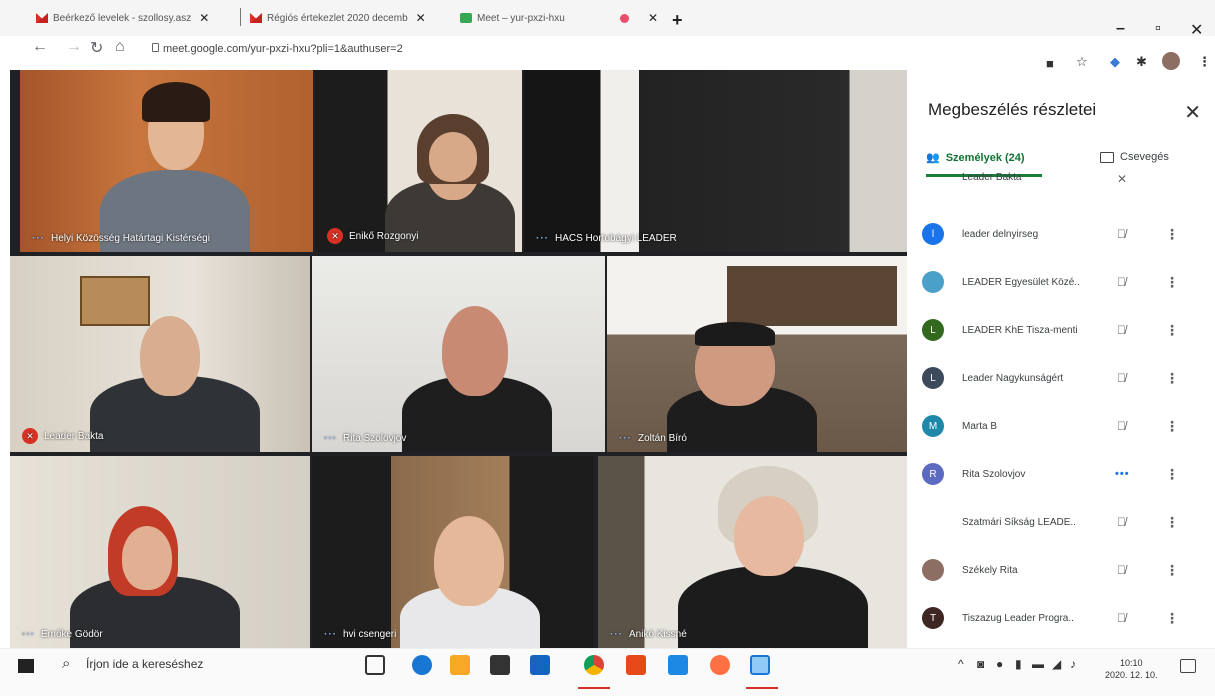 Image resolution: width=1215 pixels, height=696 pixels. I want to click on tray-app-icon: ◙, so click(980, 664).